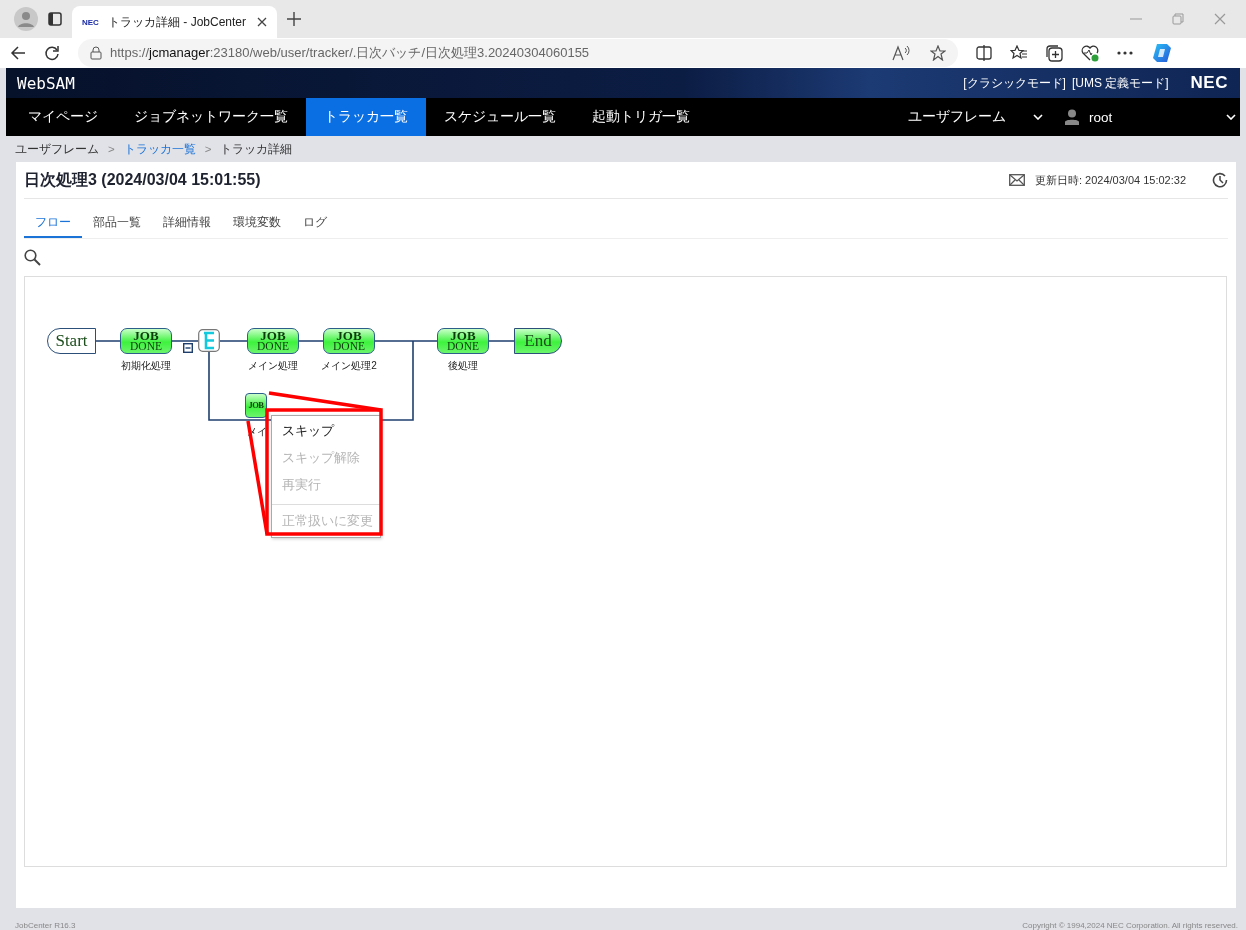 The height and width of the screenshot is (930, 1246). Describe the element at coordinates (46, 83) in the screenshot. I see `product-name: WebSAM` at that location.